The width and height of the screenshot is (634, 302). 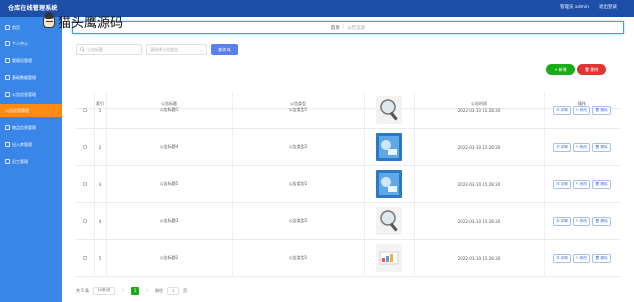 What do you see at coordinates (31, 110) in the screenshot?
I see `sidebar-item-notice: 公告信息管理` at bounding box center [31, 110].